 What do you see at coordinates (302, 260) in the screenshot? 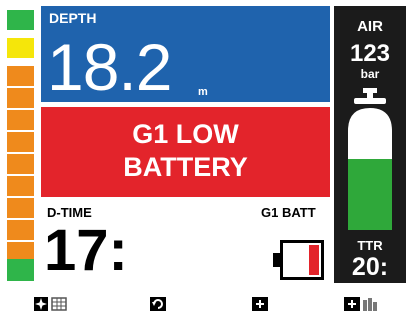
I see `battery-icon` at bounding box center [302, 260].